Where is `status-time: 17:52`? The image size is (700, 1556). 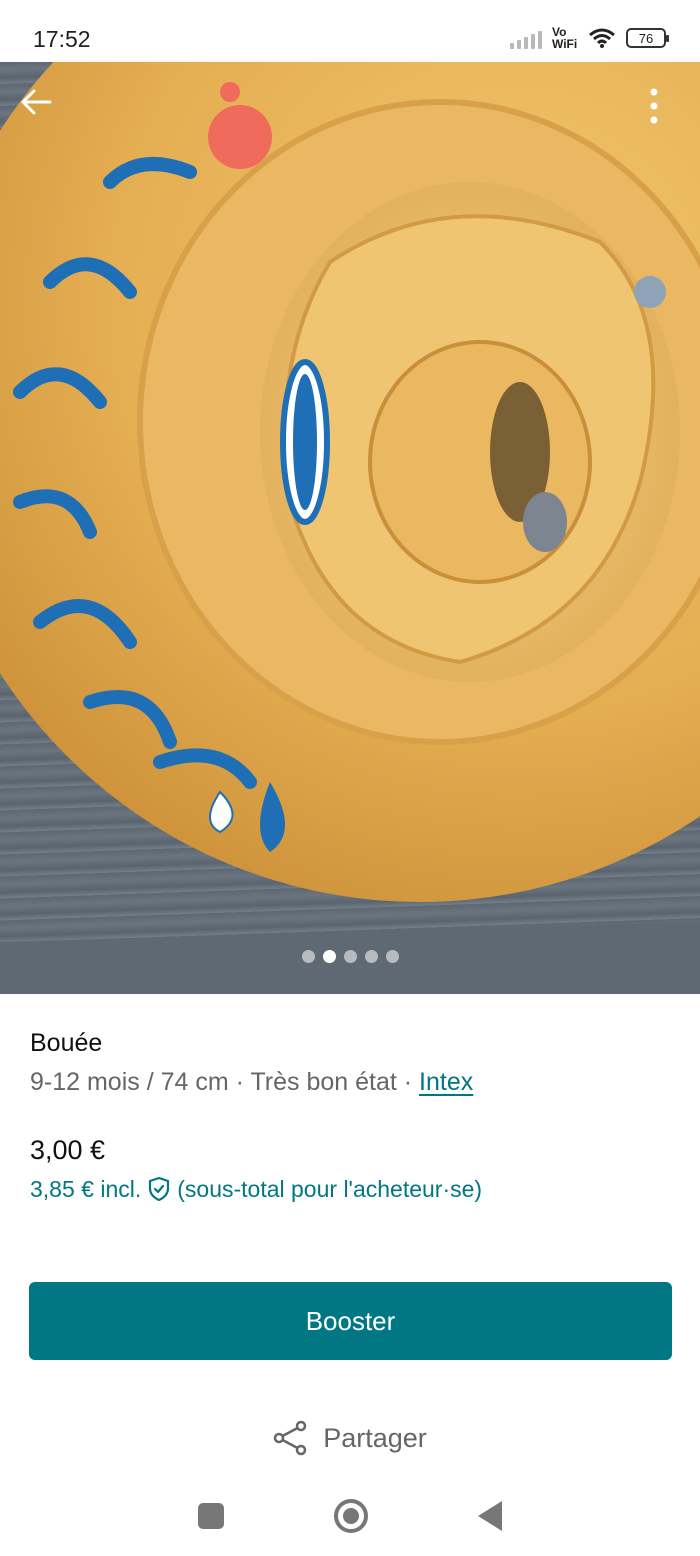
status-time: 17:52 is located at coordinates (62, 39).